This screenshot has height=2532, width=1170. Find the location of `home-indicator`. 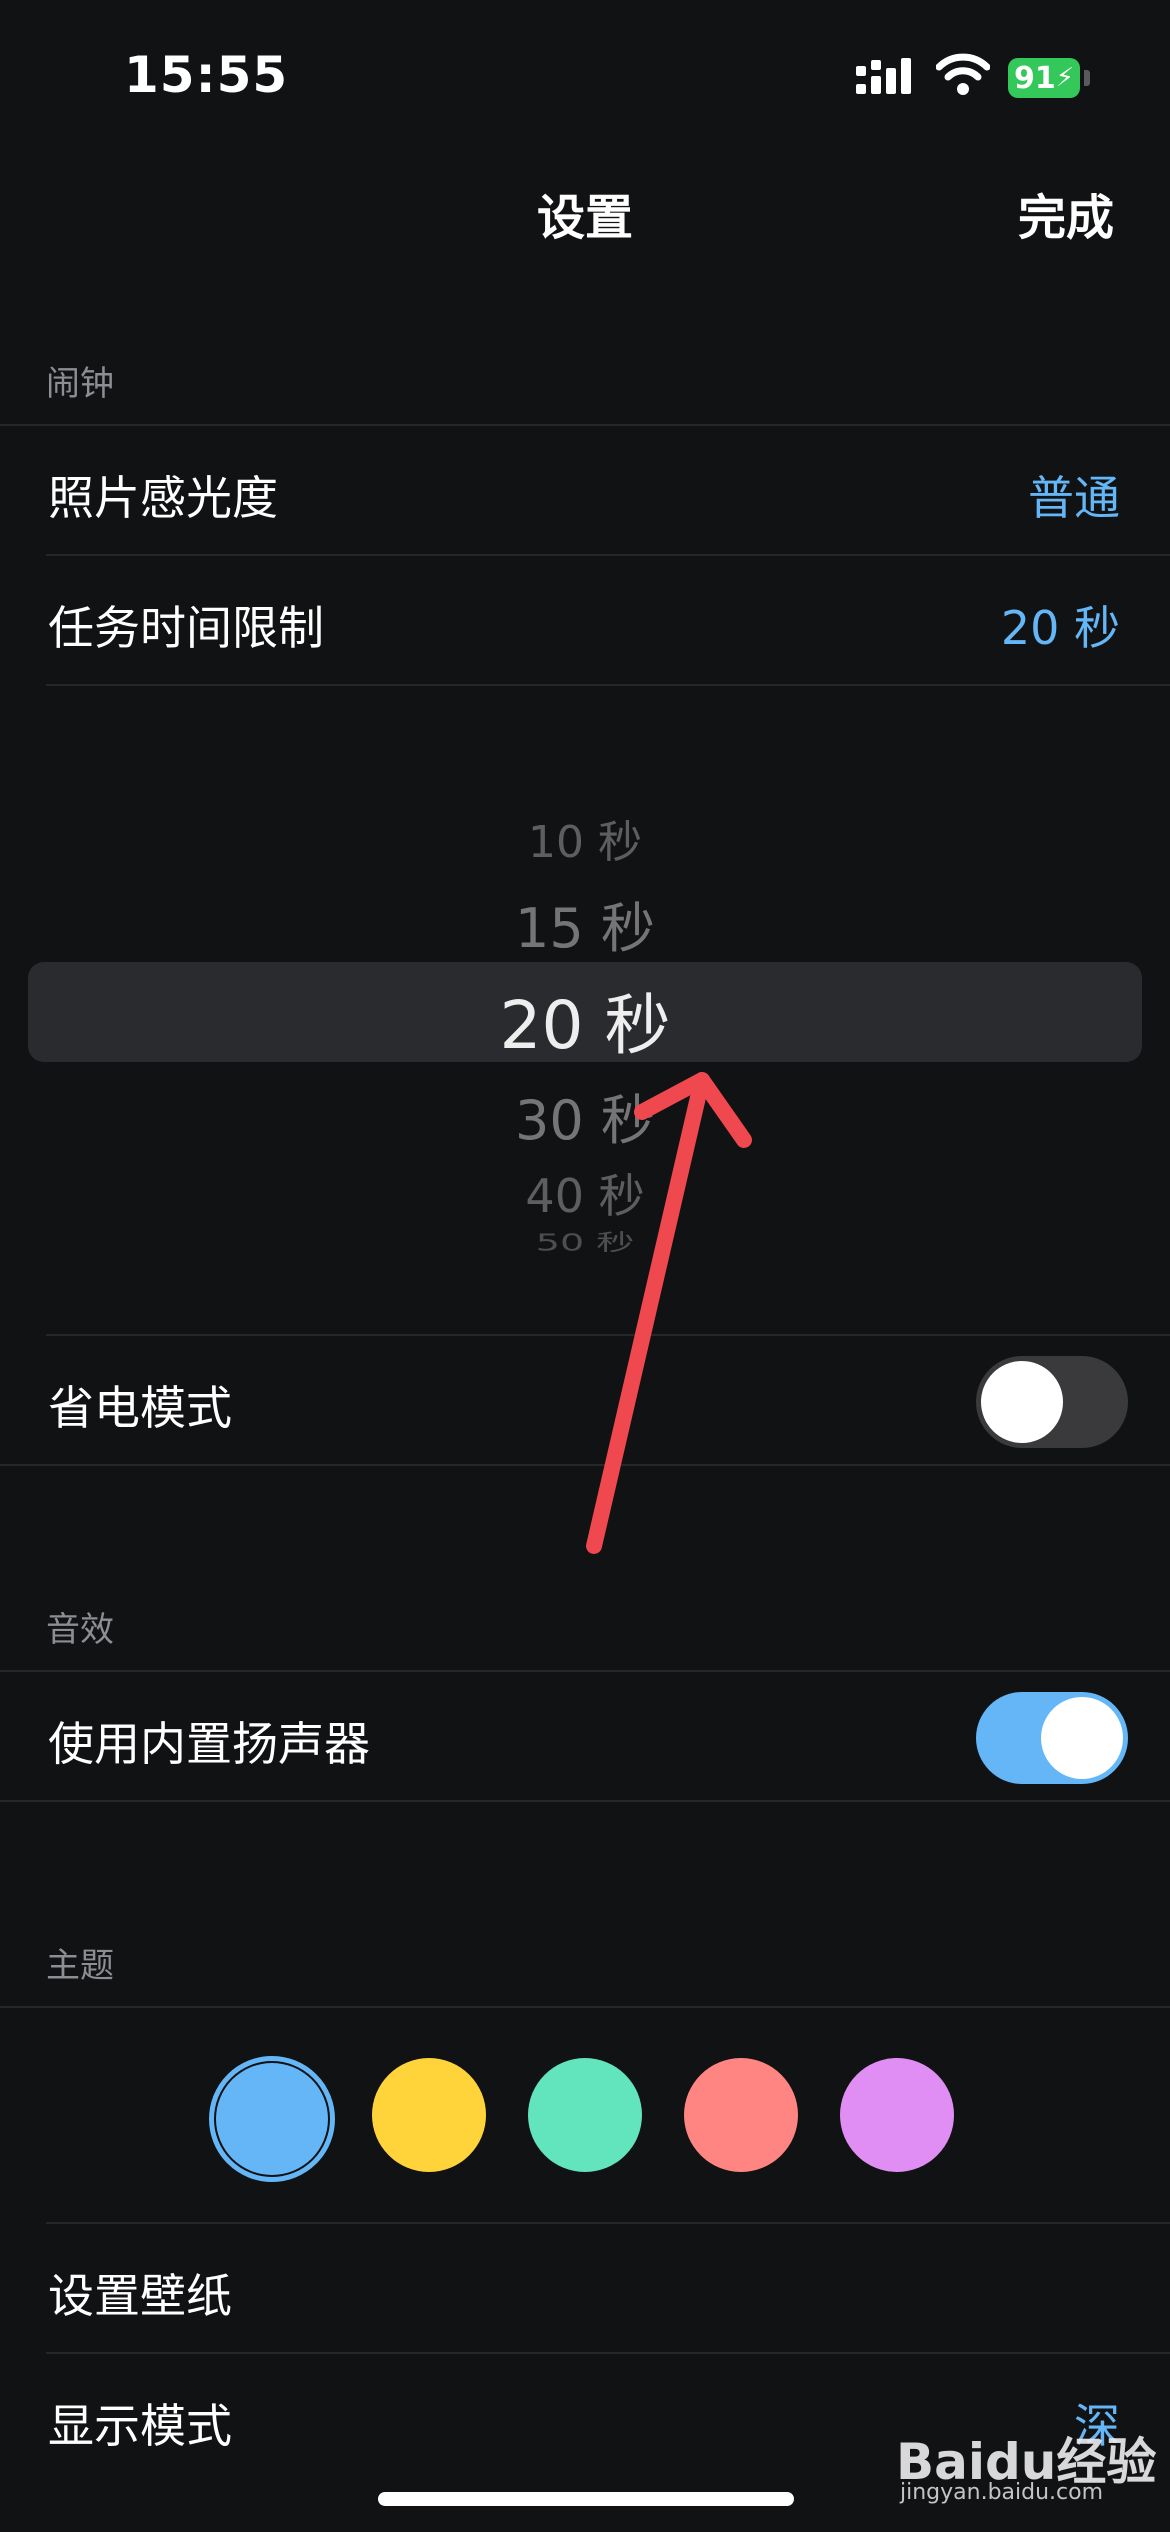

home-indicator is located at coordinates (586, 2499).